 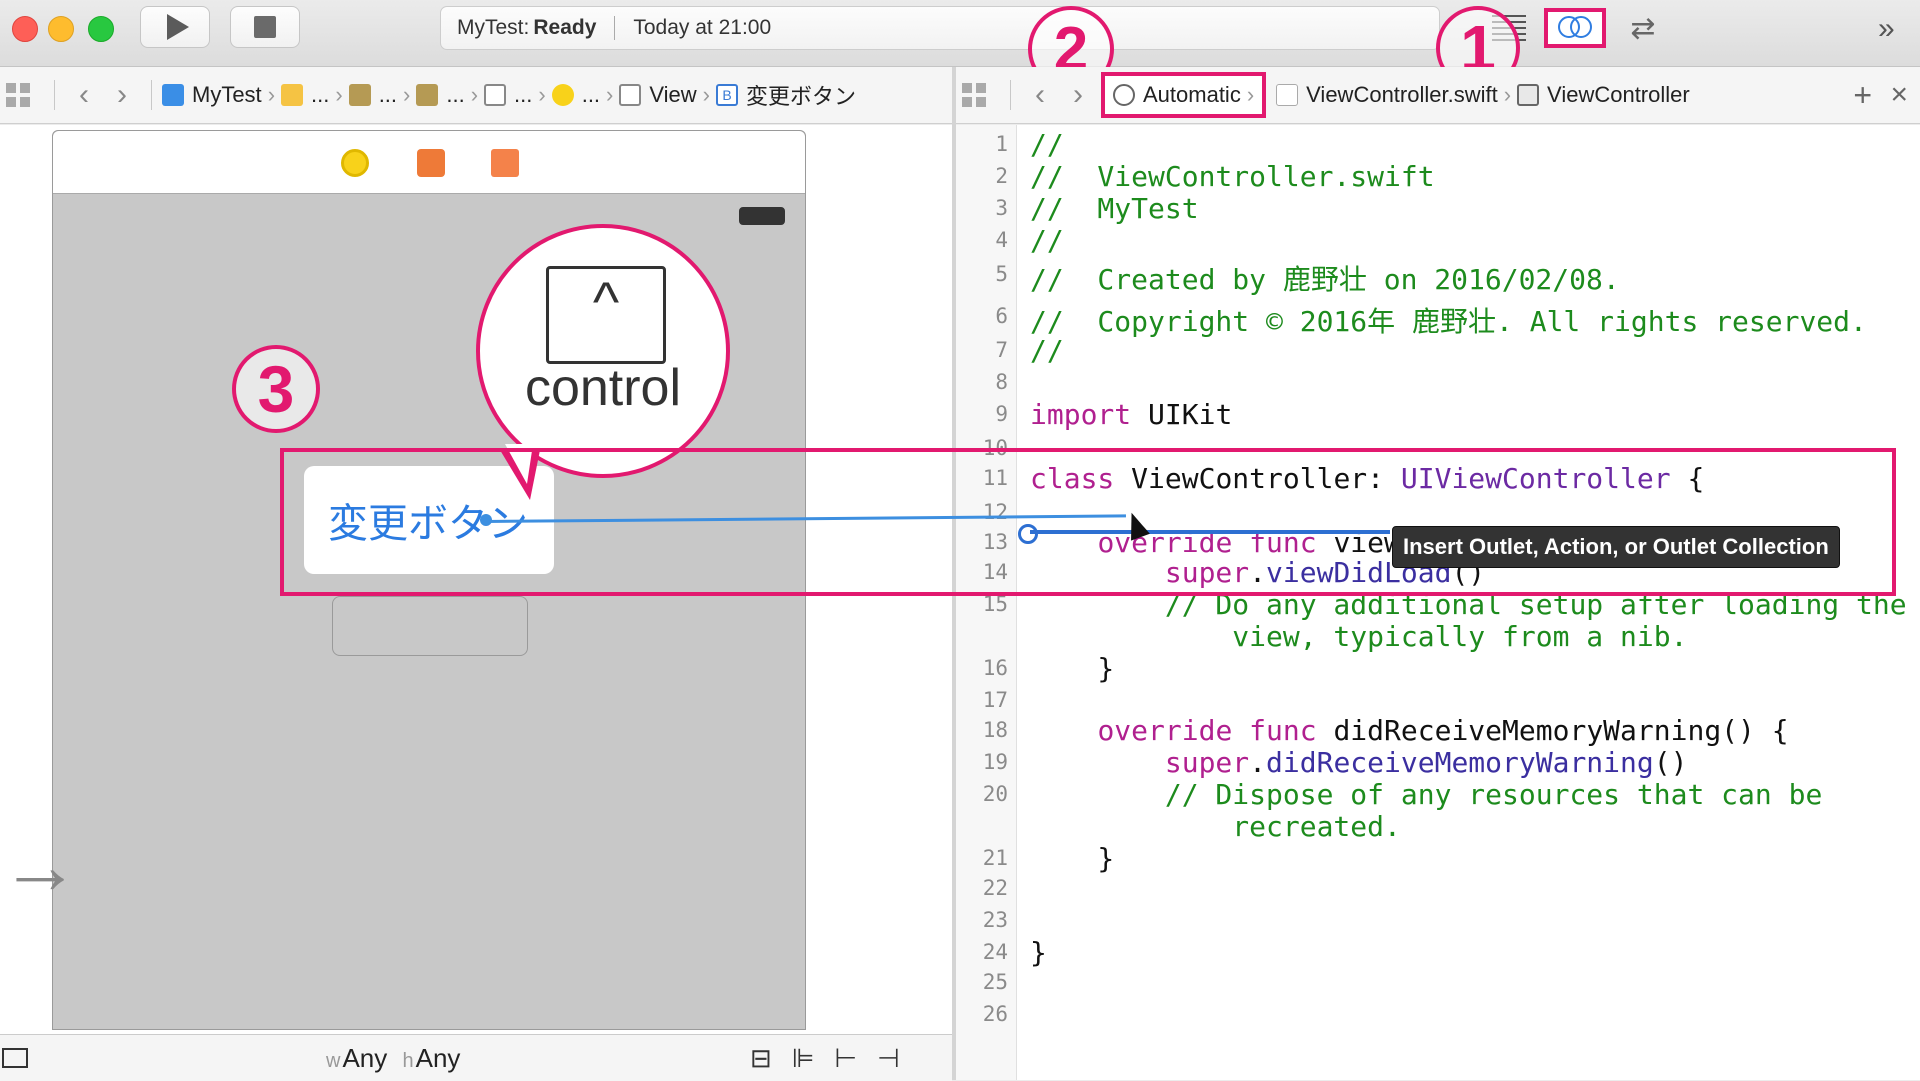 What do you see at coordinates (221, 95) in the screenshot?
I see `crumb-project: MyTest ›` at bounding box center [221, 95].